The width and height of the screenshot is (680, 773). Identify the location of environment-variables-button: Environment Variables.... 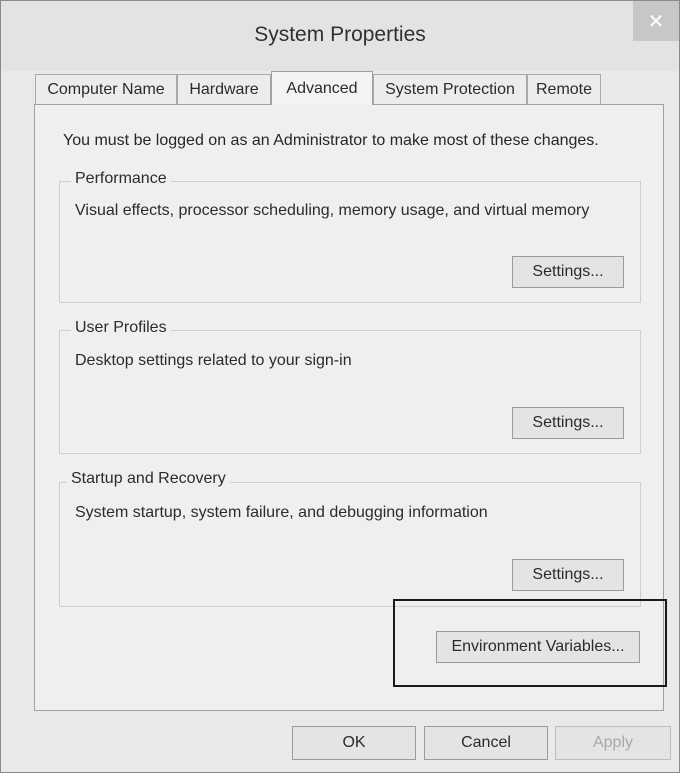
(538, 647).